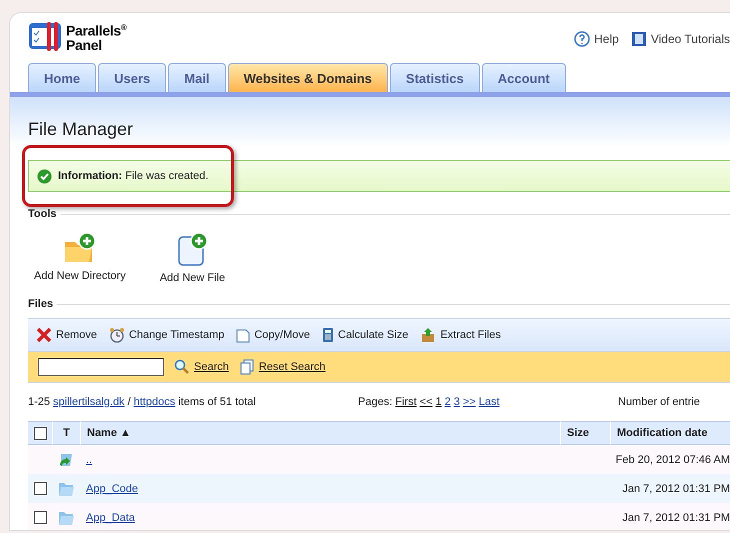 This screenshot has width=730, height=533. I want to click on page-link: First, so click(406, 402).